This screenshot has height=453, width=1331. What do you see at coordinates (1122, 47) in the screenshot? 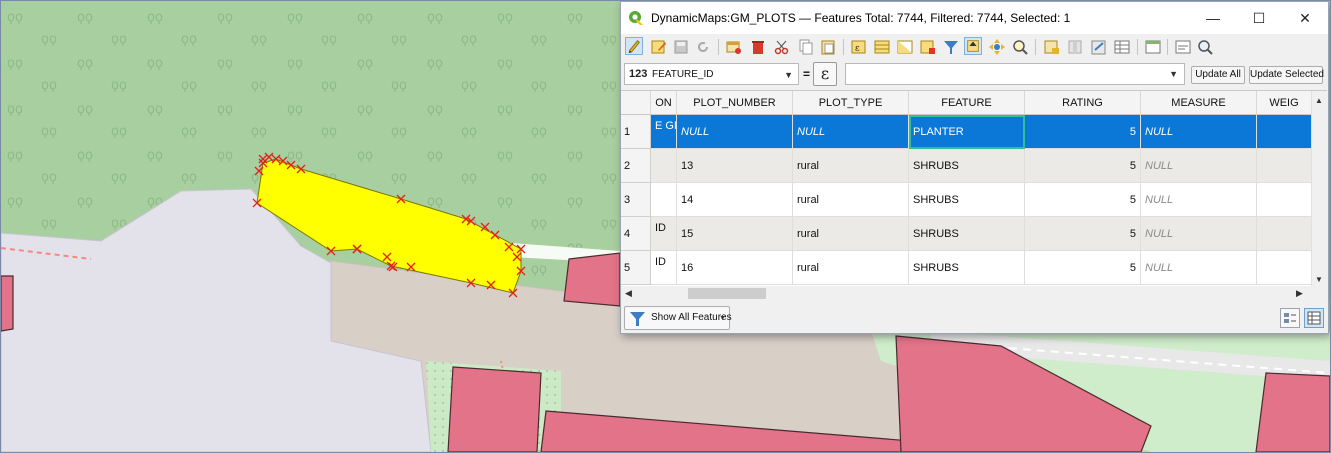
I see `conditional-format-icon` at bounding box center [1122, 47].